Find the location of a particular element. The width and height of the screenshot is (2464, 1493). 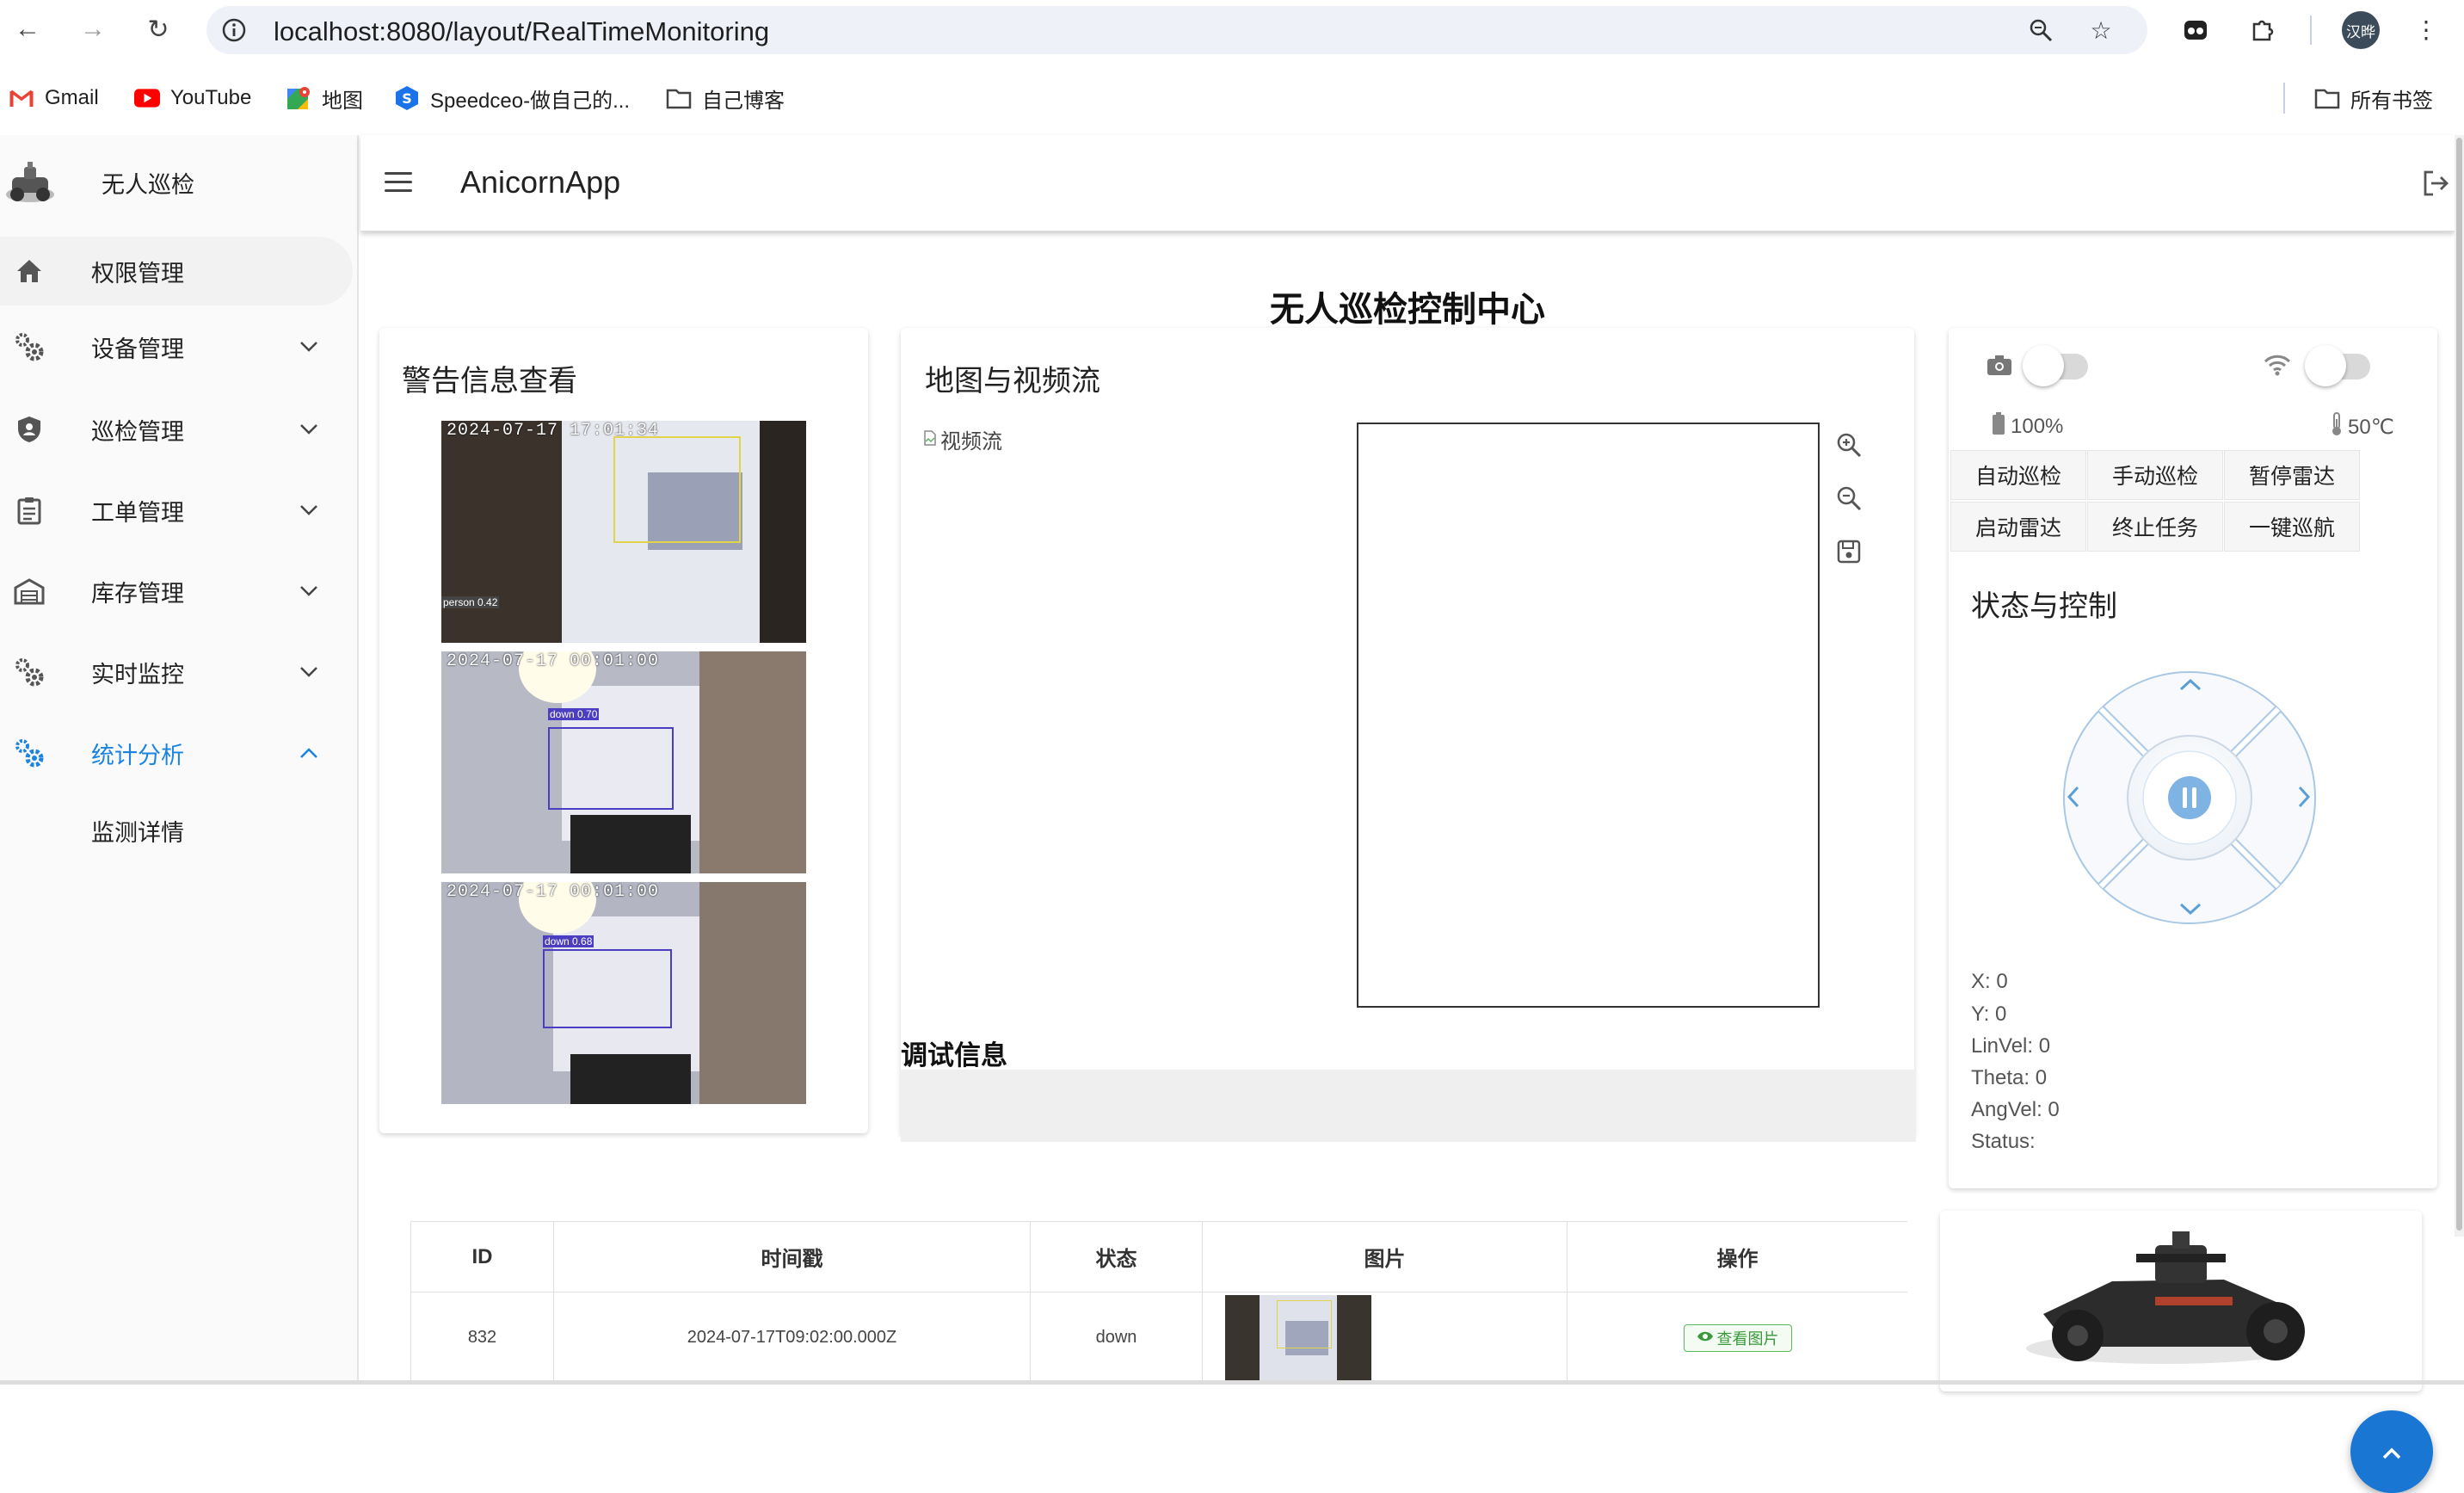

bookmark-star-icon: ☆ is located at coordinates (2101, 30).